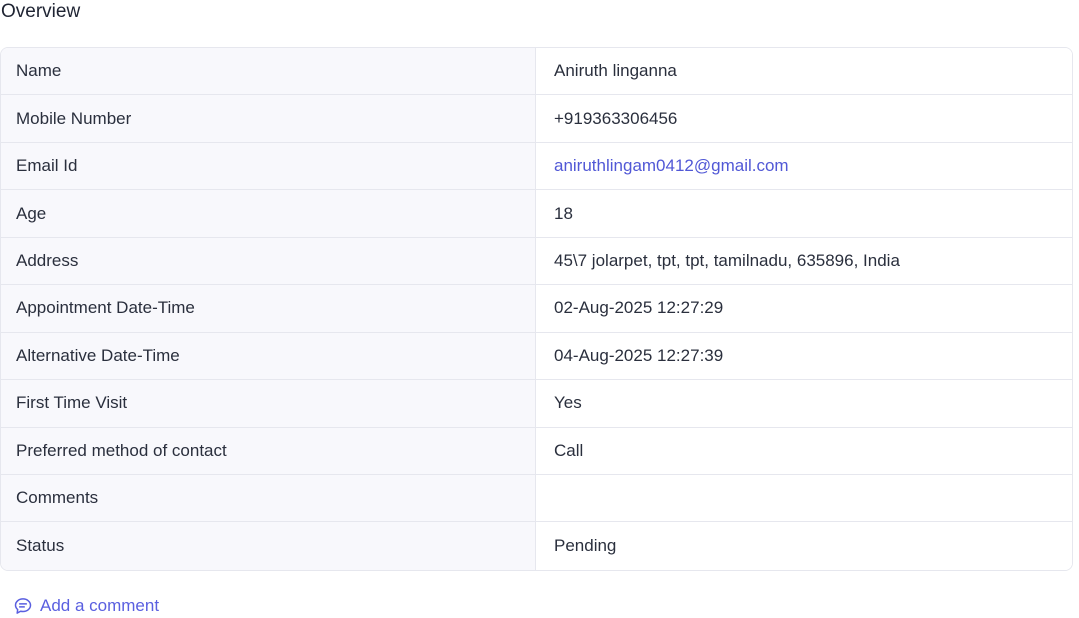  I want to click on row-label: Age, so click(268, 213).